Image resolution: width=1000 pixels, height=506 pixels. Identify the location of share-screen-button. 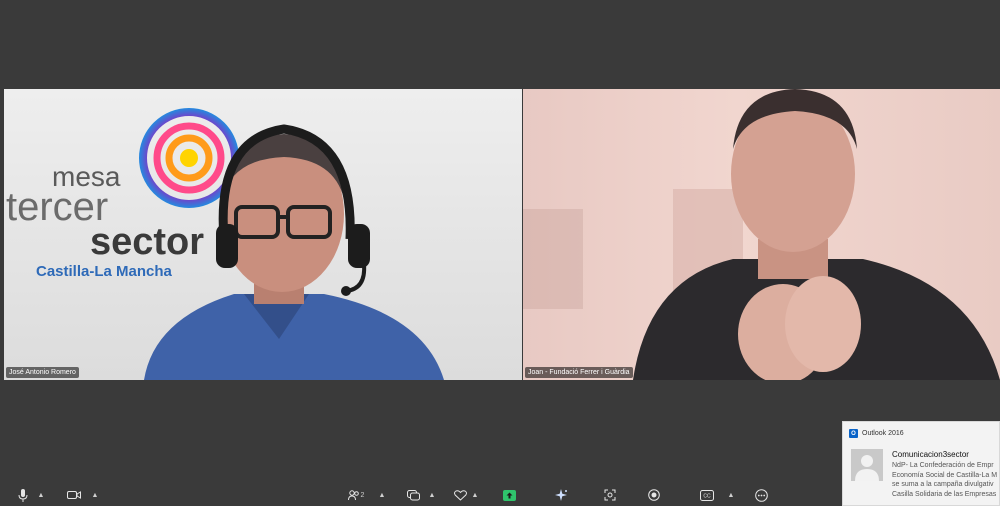
(509, 495).